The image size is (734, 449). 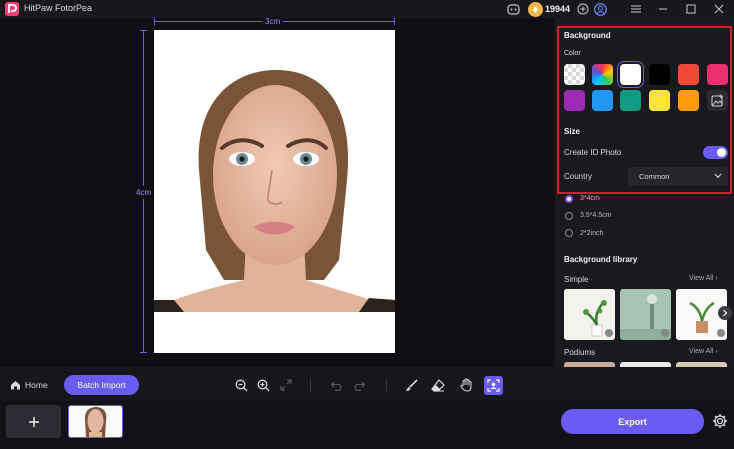 I want to click on image-thumbnail, so click(x=95, y=421).